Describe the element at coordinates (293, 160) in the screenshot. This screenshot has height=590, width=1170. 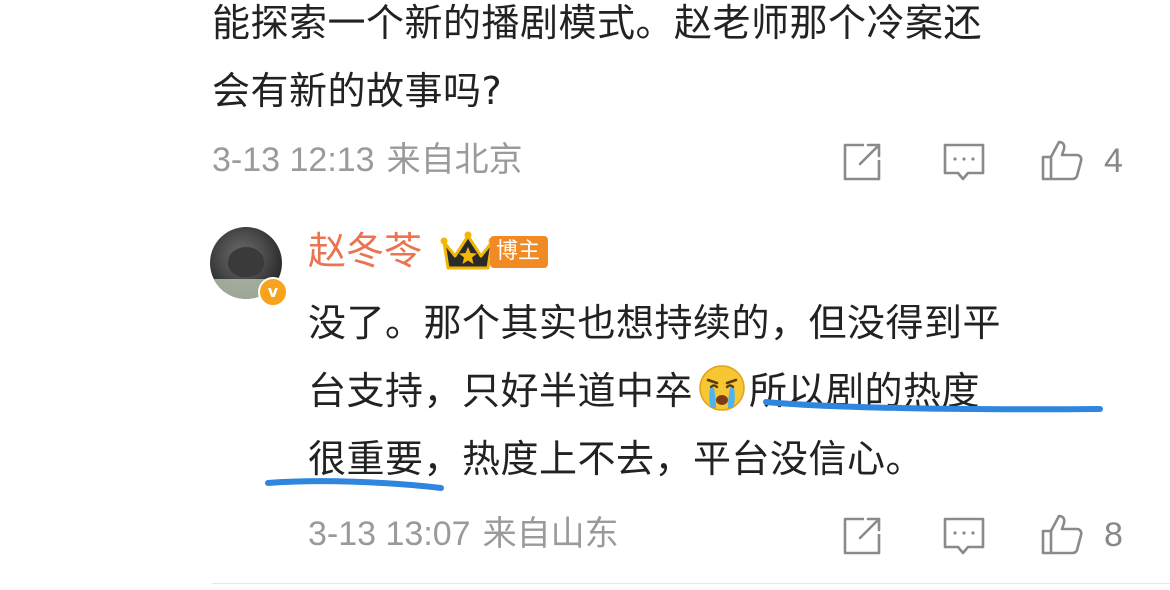
I see `comment-timestamp: 3-13 12:13` at that location.